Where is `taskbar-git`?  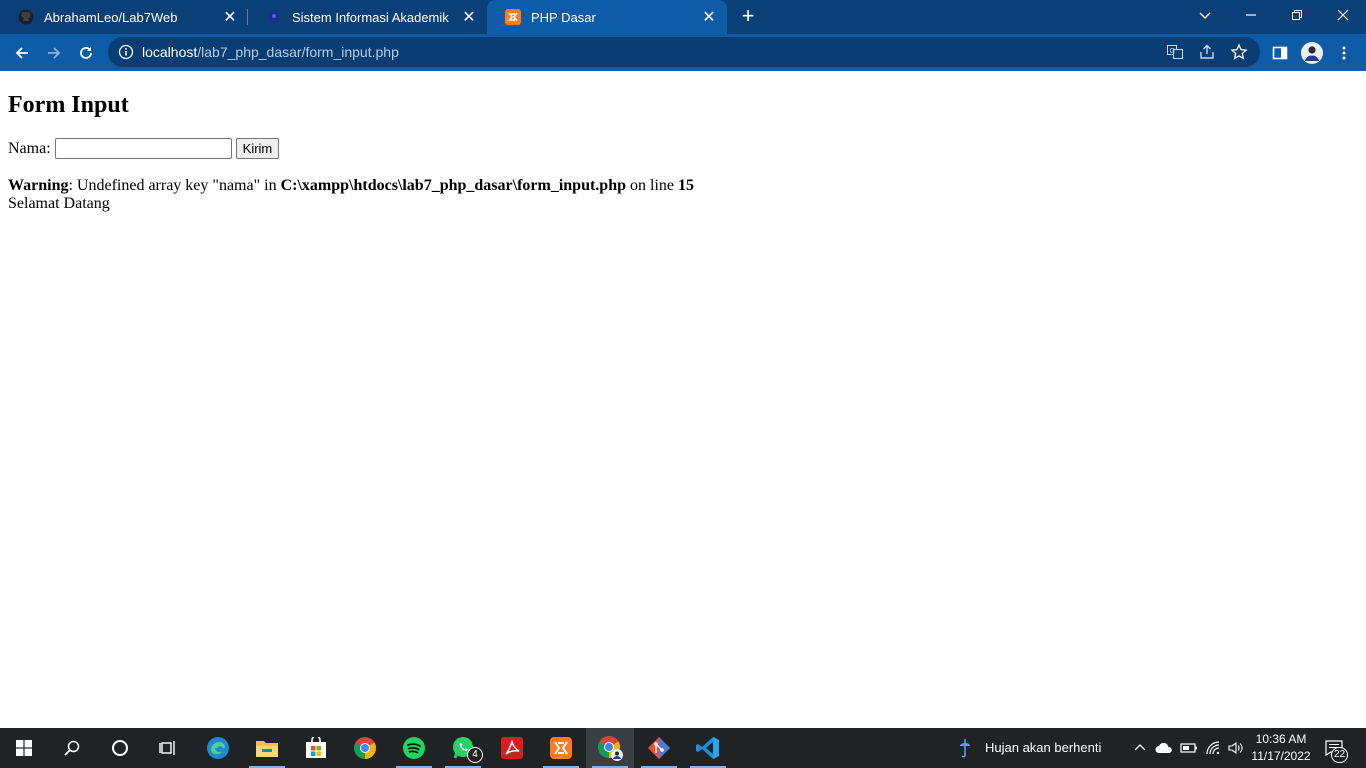 taskbar-git is located at coordinates (659, 748).